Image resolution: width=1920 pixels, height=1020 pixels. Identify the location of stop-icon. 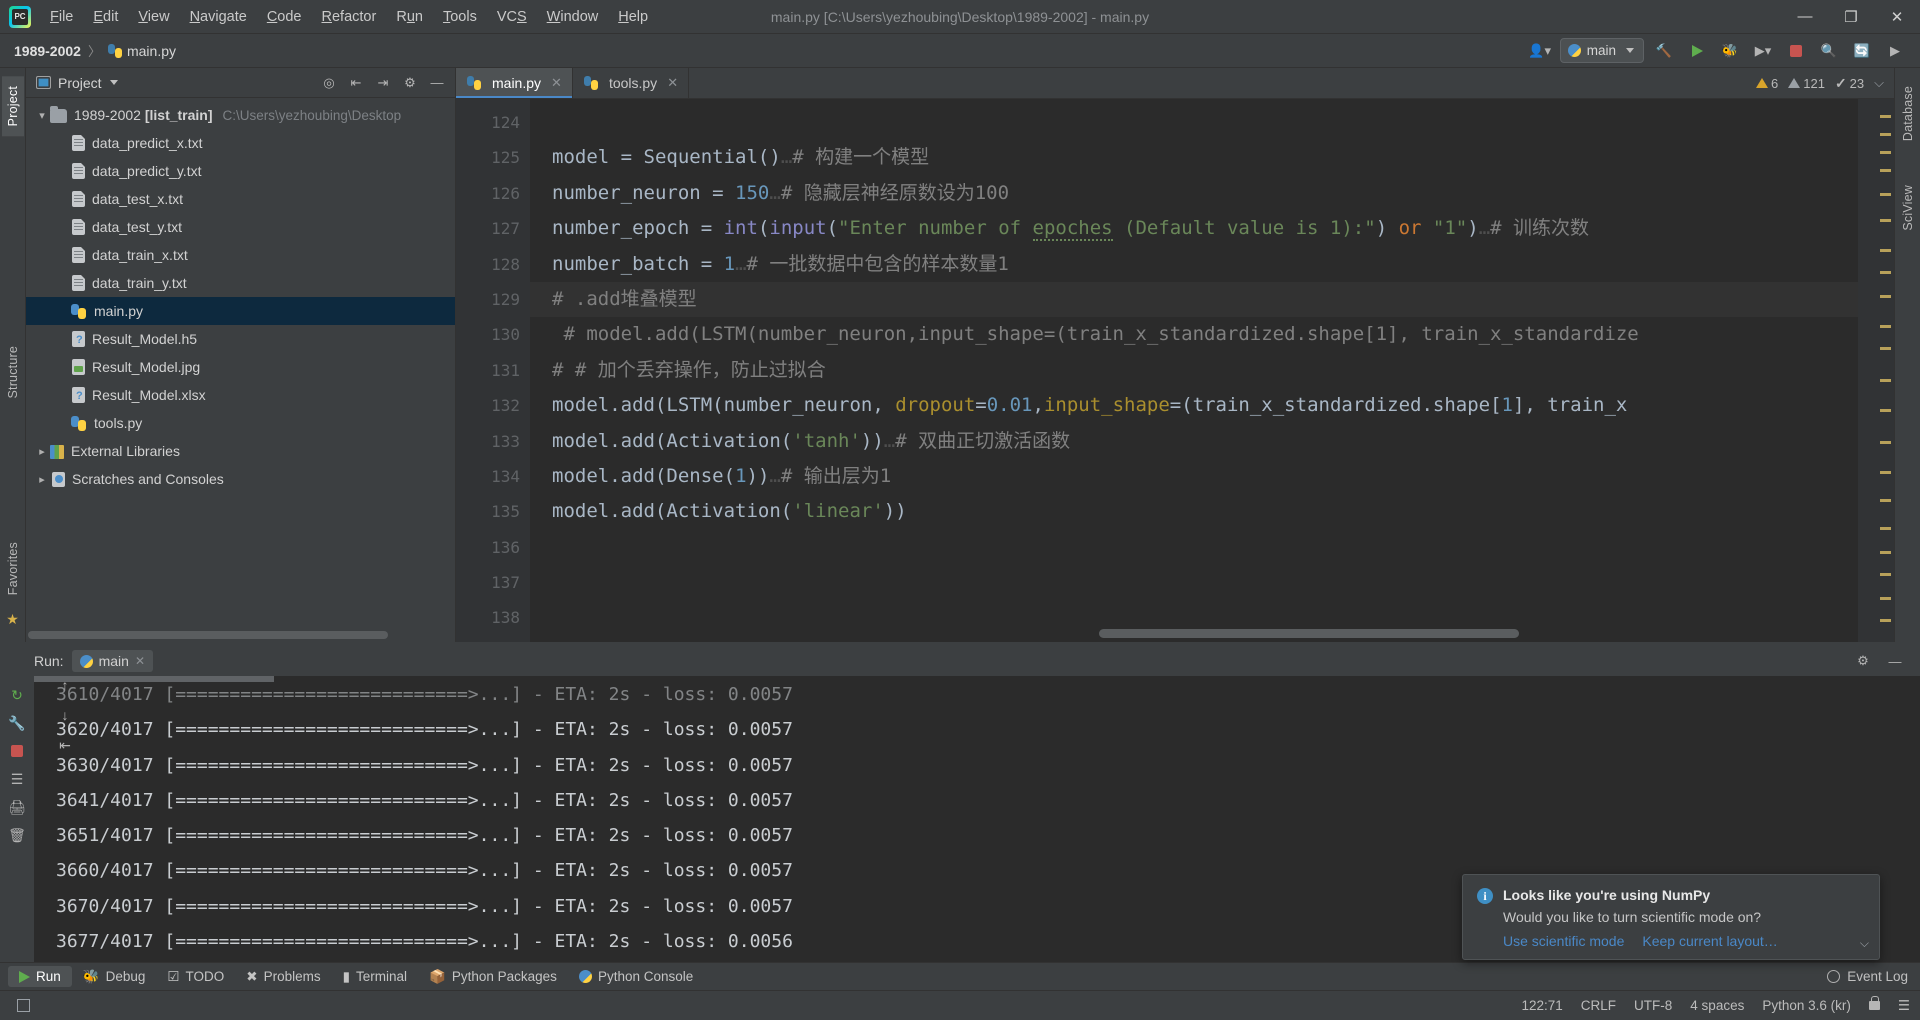
(17, 751).